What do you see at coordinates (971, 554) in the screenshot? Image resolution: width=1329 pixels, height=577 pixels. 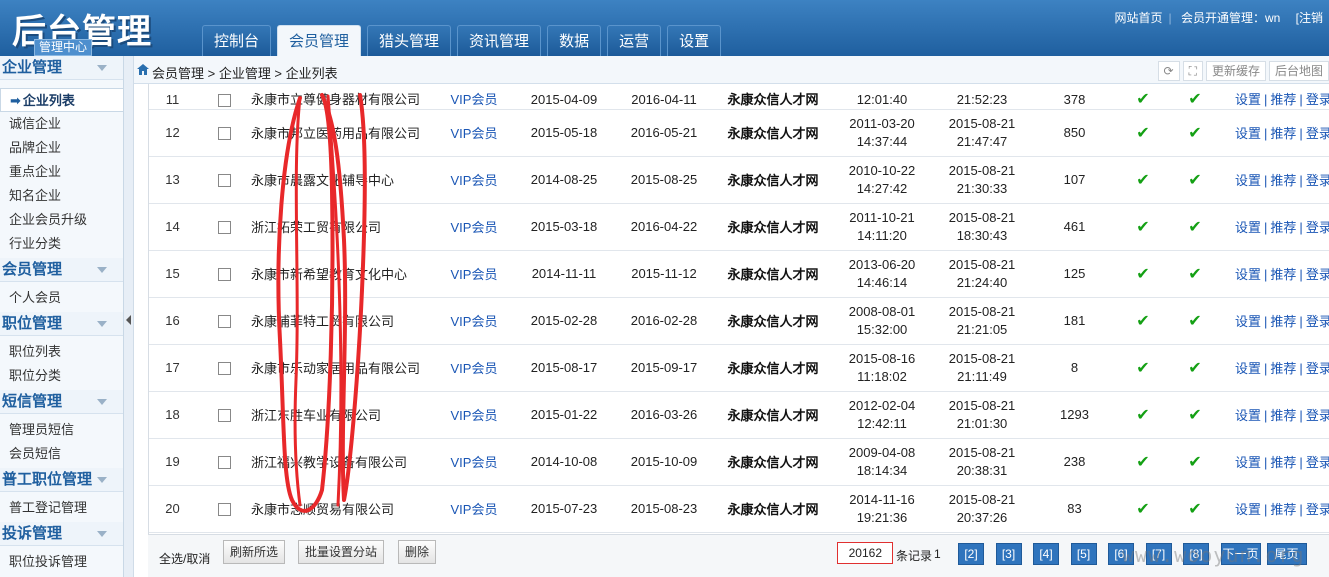 I see `page-button: [2]` at bounding box center [971, 554].